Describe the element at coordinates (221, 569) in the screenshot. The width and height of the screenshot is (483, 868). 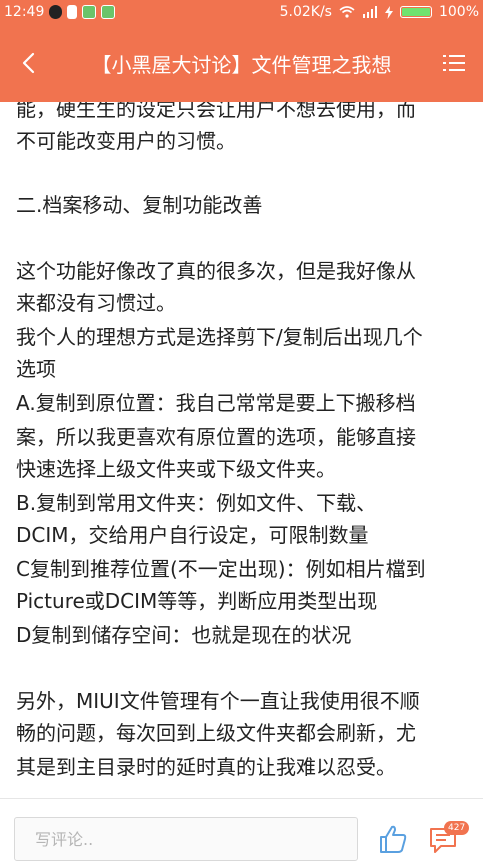
I see `article-line: C复制到推荐位置(不一定出现)：例如相片檔到` at that location.